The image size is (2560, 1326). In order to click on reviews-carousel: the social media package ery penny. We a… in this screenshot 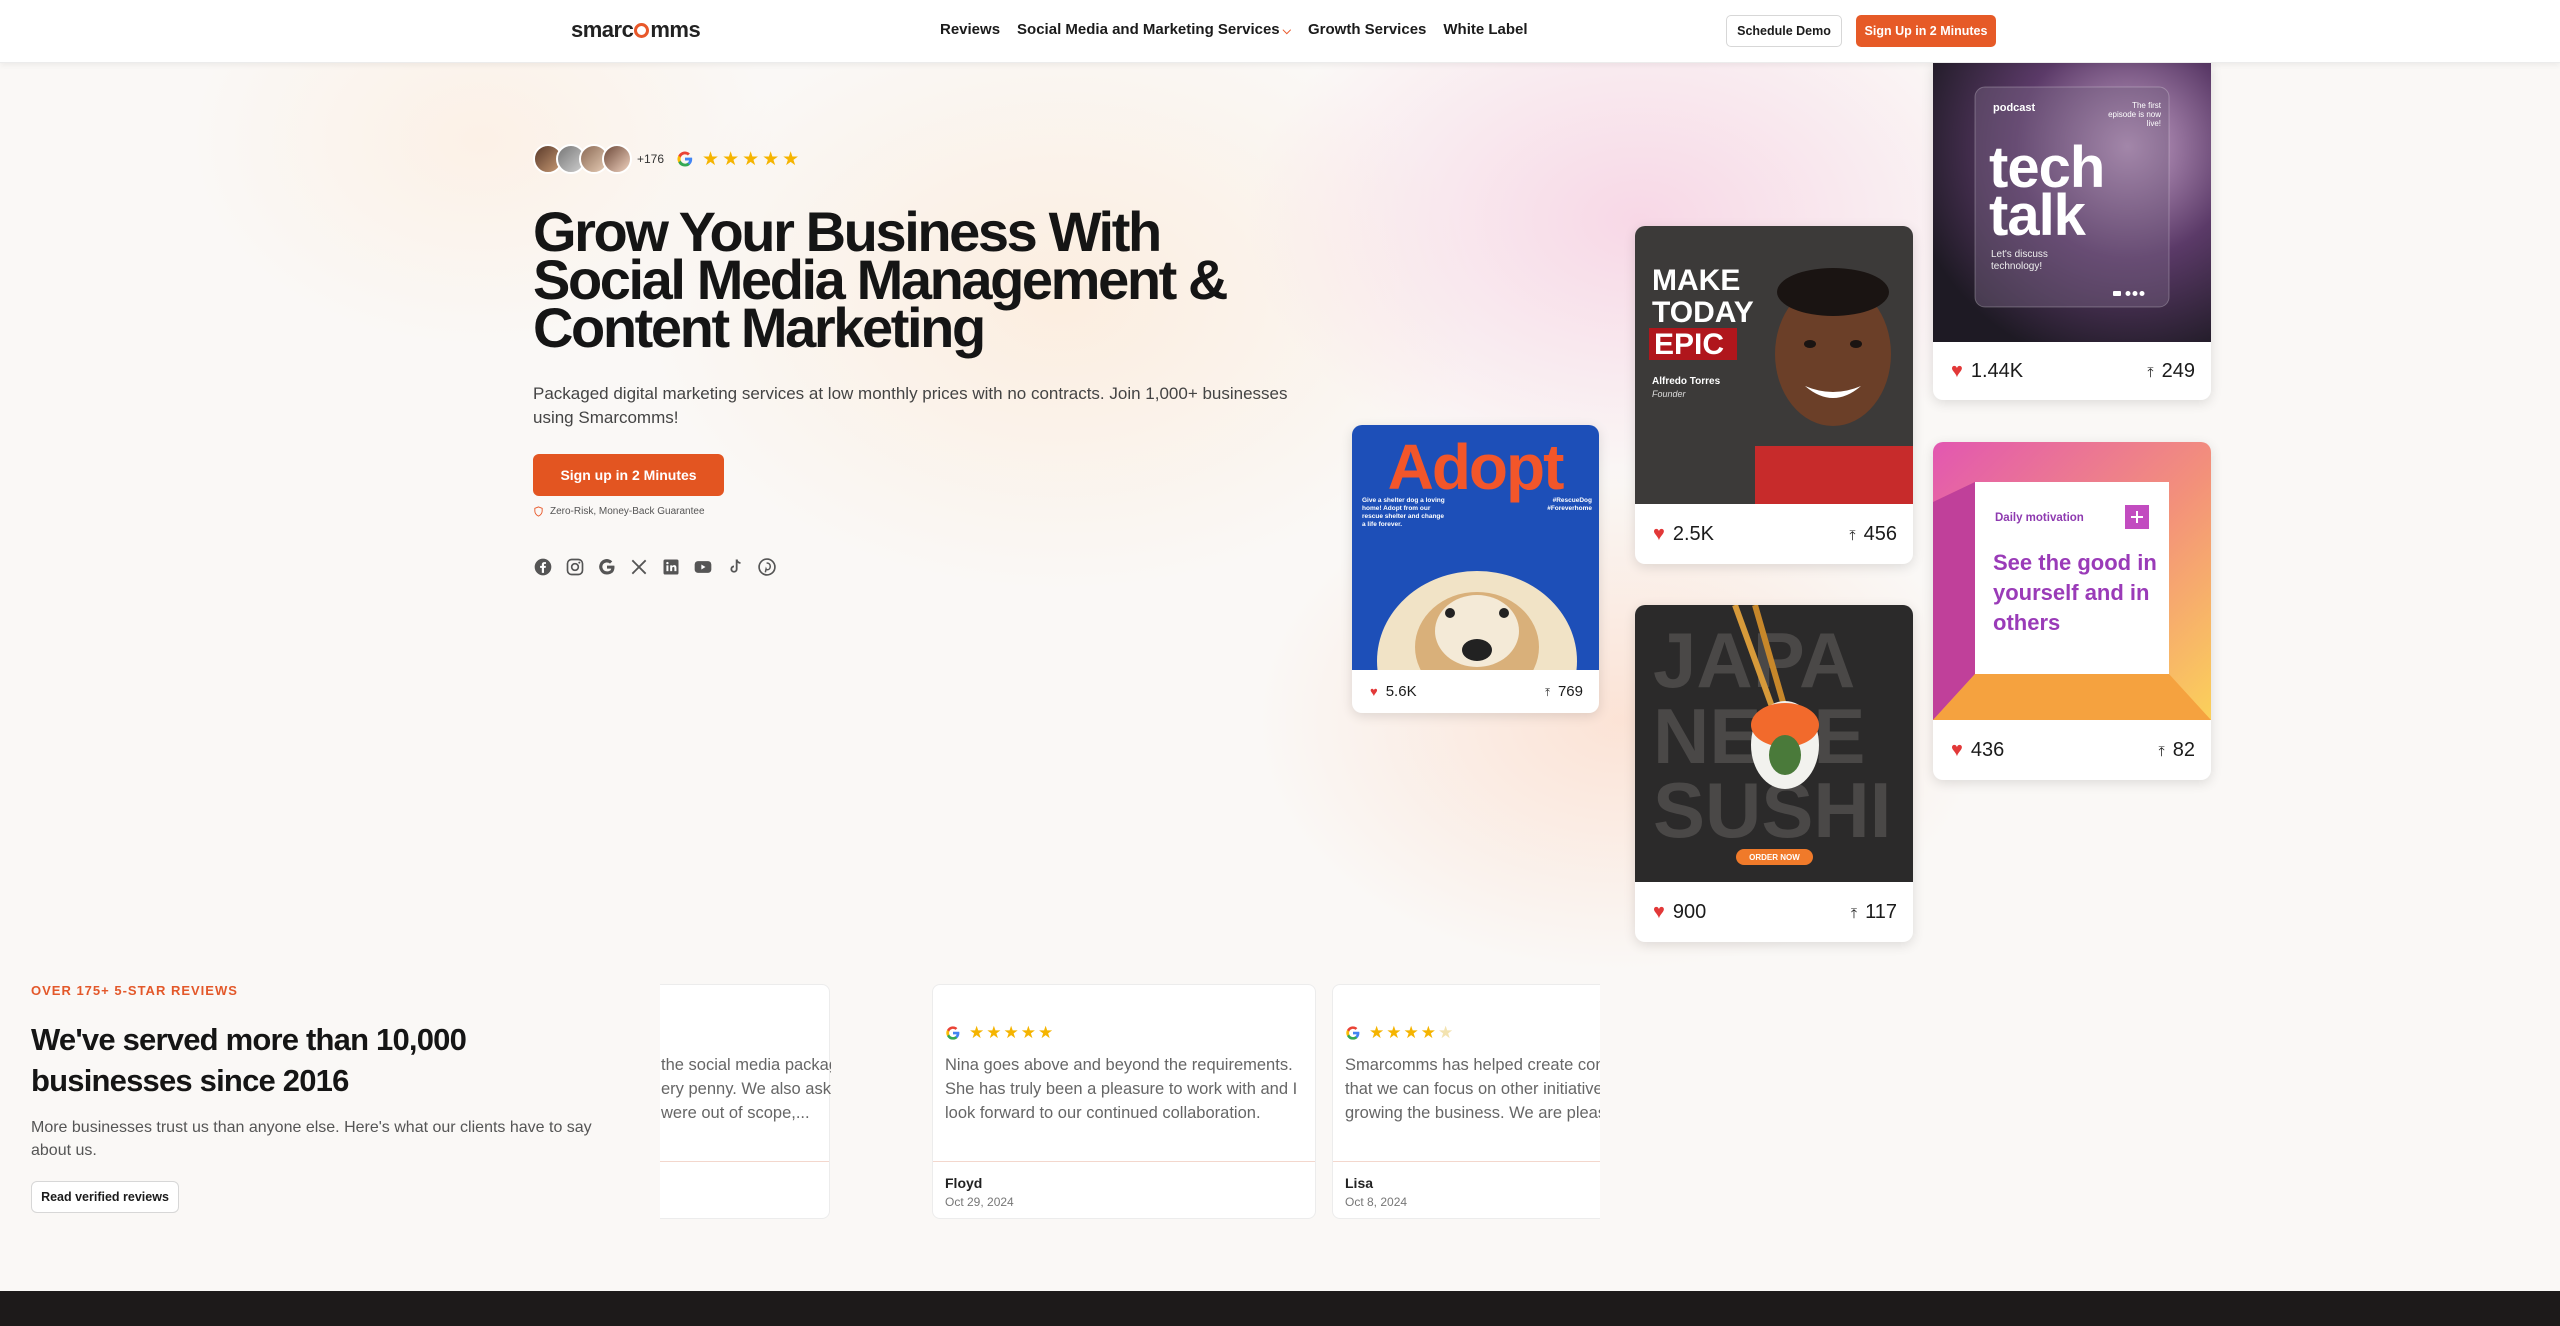, I will do `click(1130, 1102)`.